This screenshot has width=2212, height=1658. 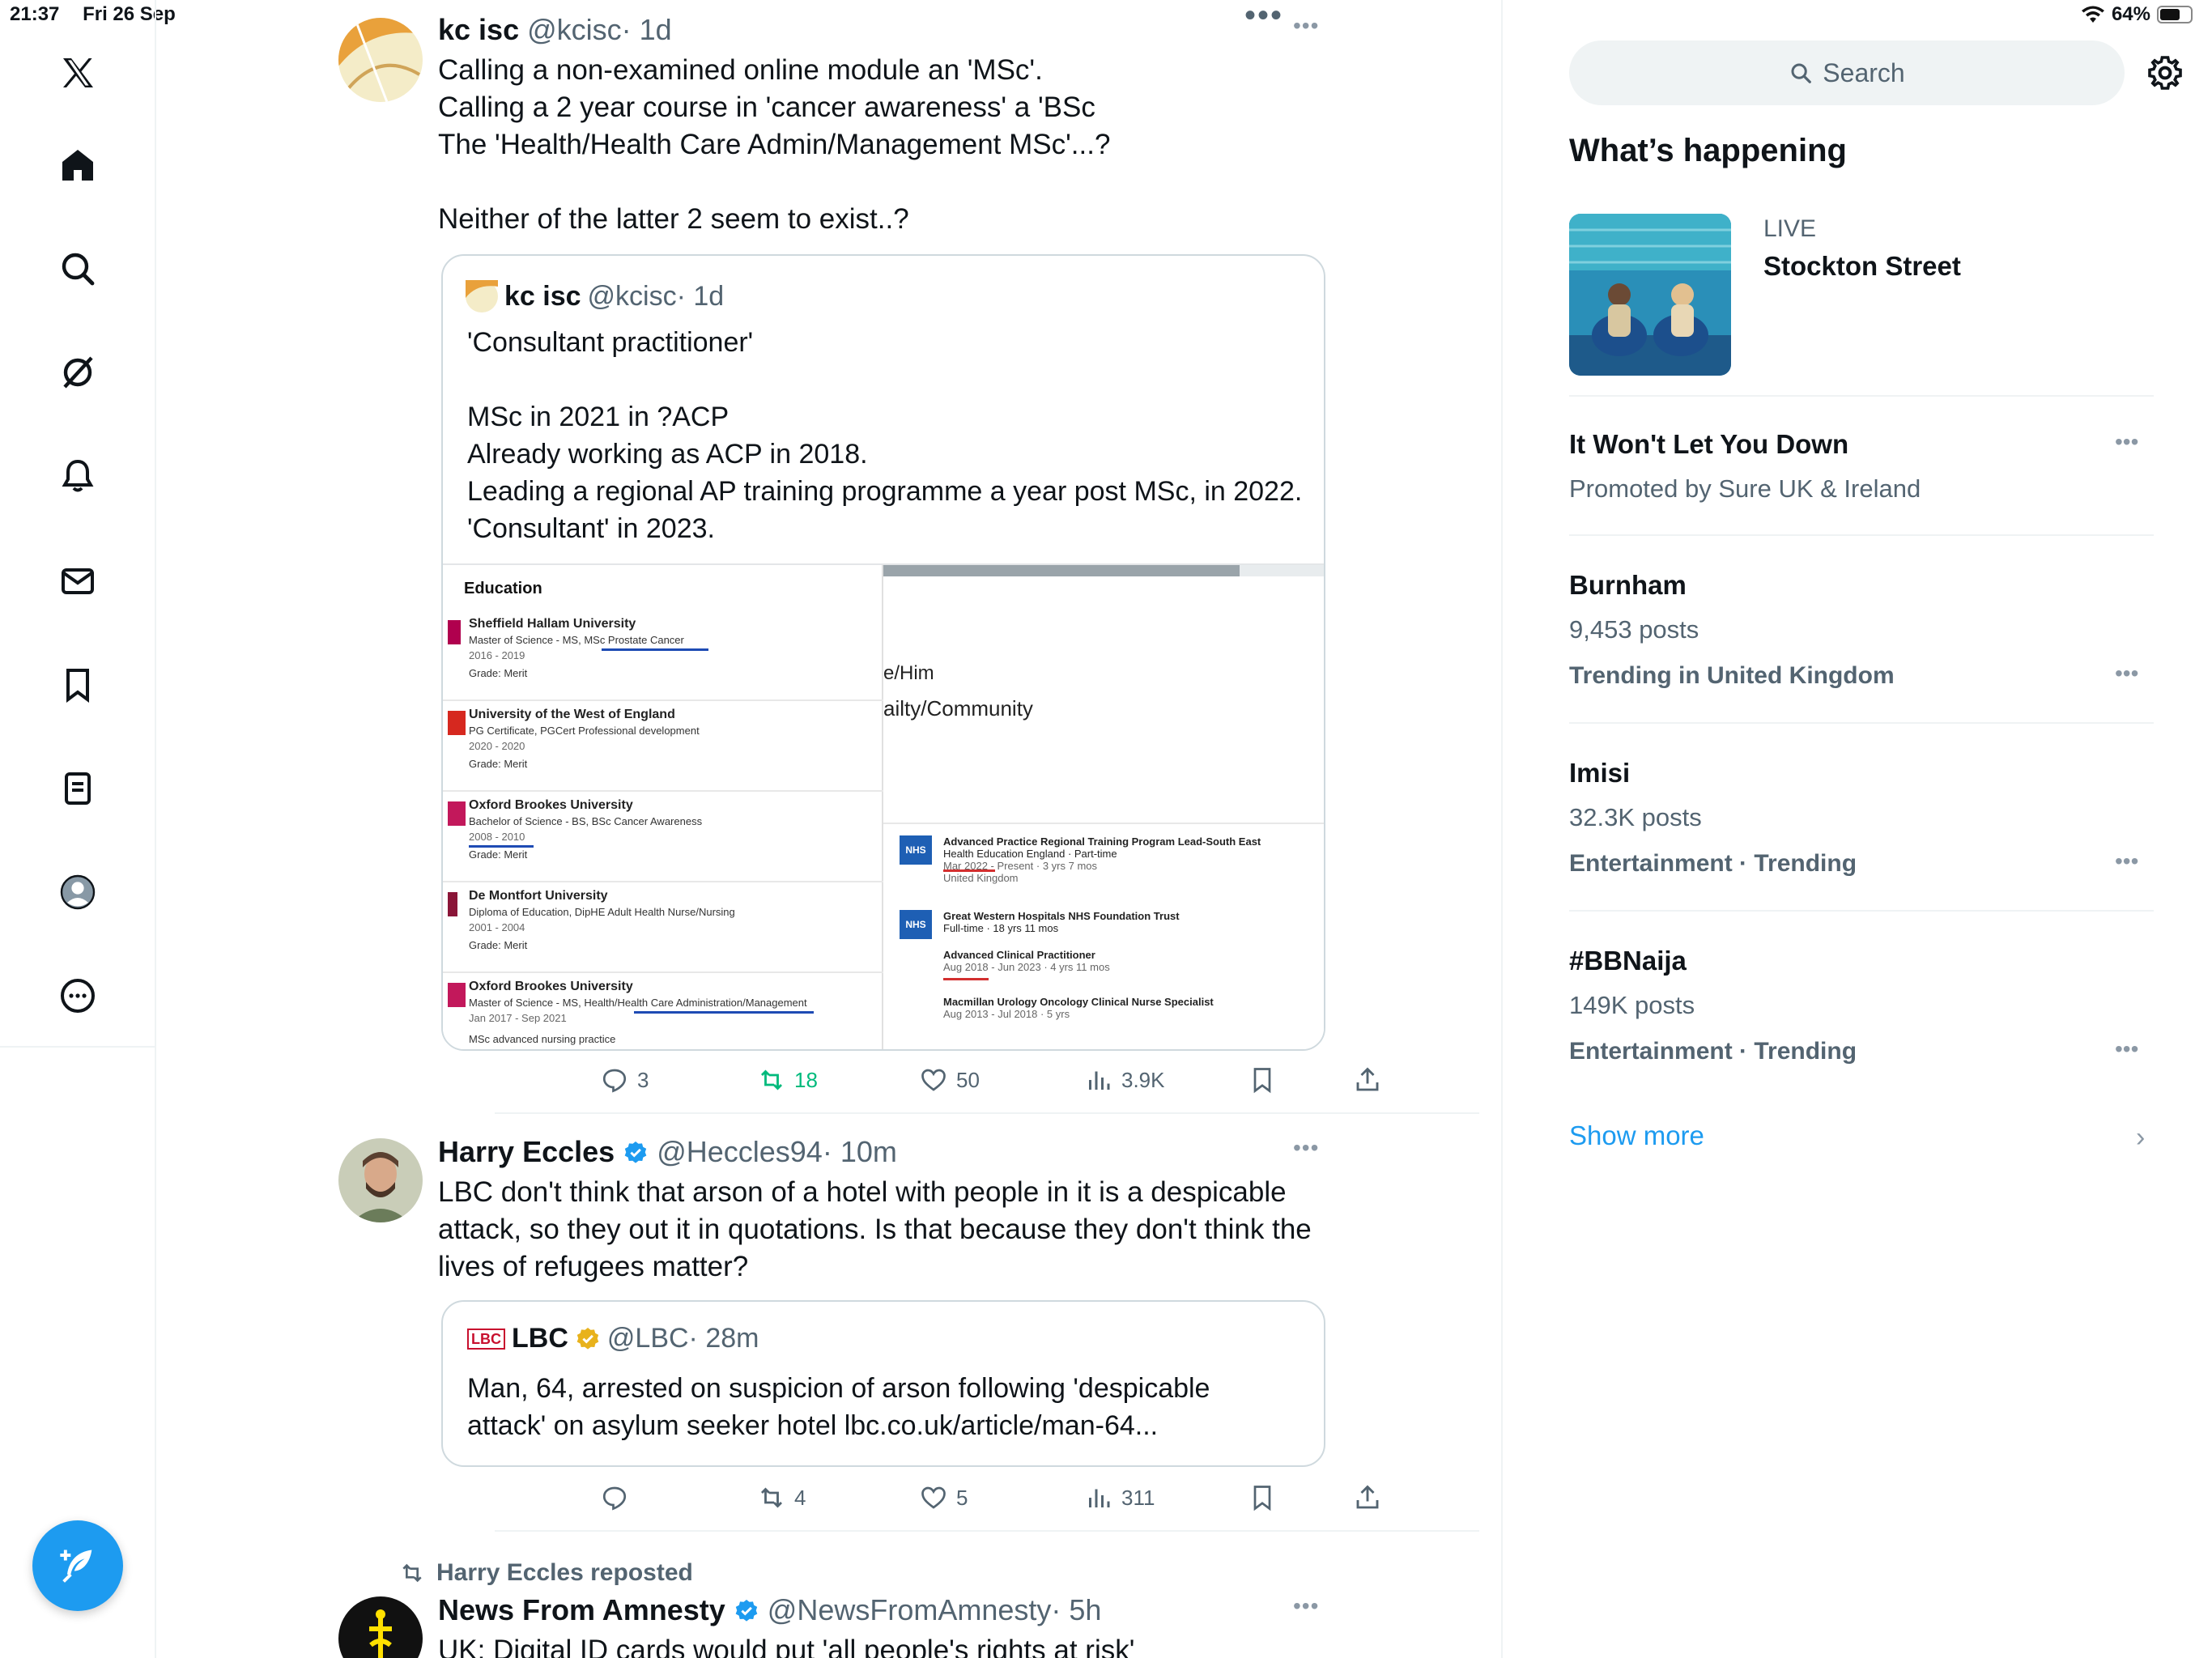 What do you see at coordinates (647, 29) in the screenshot?
I see `tweet-time: · 1d` at bounding box center [647, 29].